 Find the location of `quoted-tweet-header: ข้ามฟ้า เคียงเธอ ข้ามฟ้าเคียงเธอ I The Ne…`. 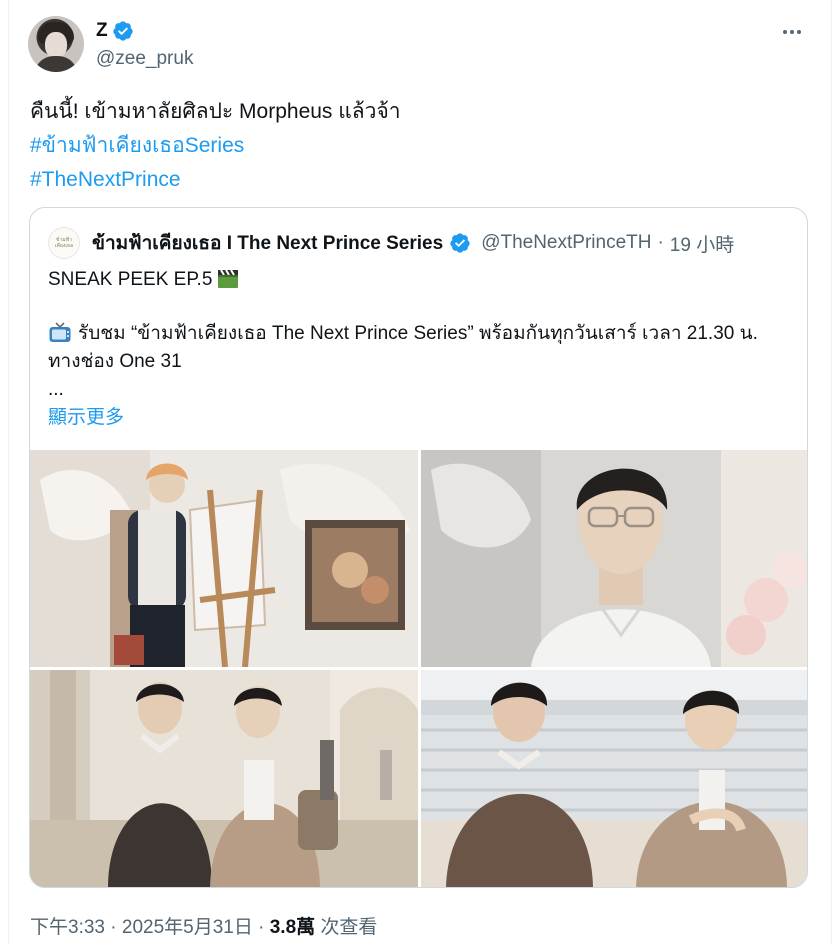

quoted-tweet-header: ข้ามฟ้า เคียงเธอ ข้ามฟ้าเคียงเธอ I The Ne… is located at coordinates (391, 243).